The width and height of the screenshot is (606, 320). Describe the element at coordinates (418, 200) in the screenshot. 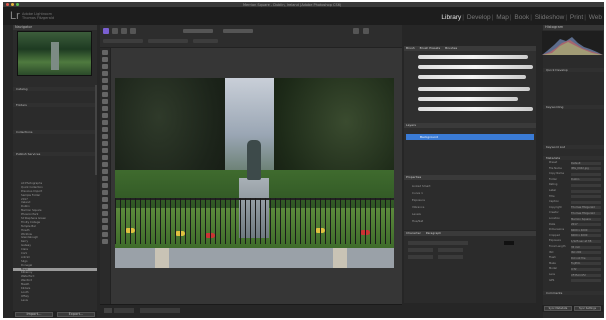

I see `properties-row: Exposure` at that location.